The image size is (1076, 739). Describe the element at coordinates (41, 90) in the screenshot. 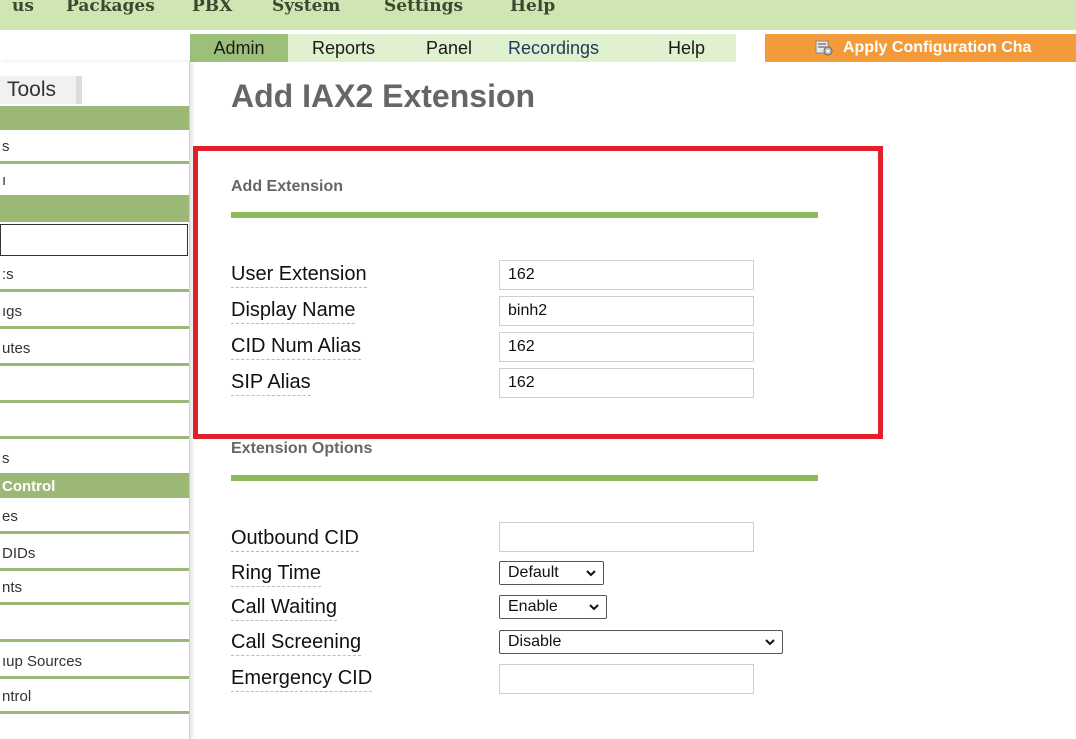

I see `sidebar-tools-tab: Tools` at that location.